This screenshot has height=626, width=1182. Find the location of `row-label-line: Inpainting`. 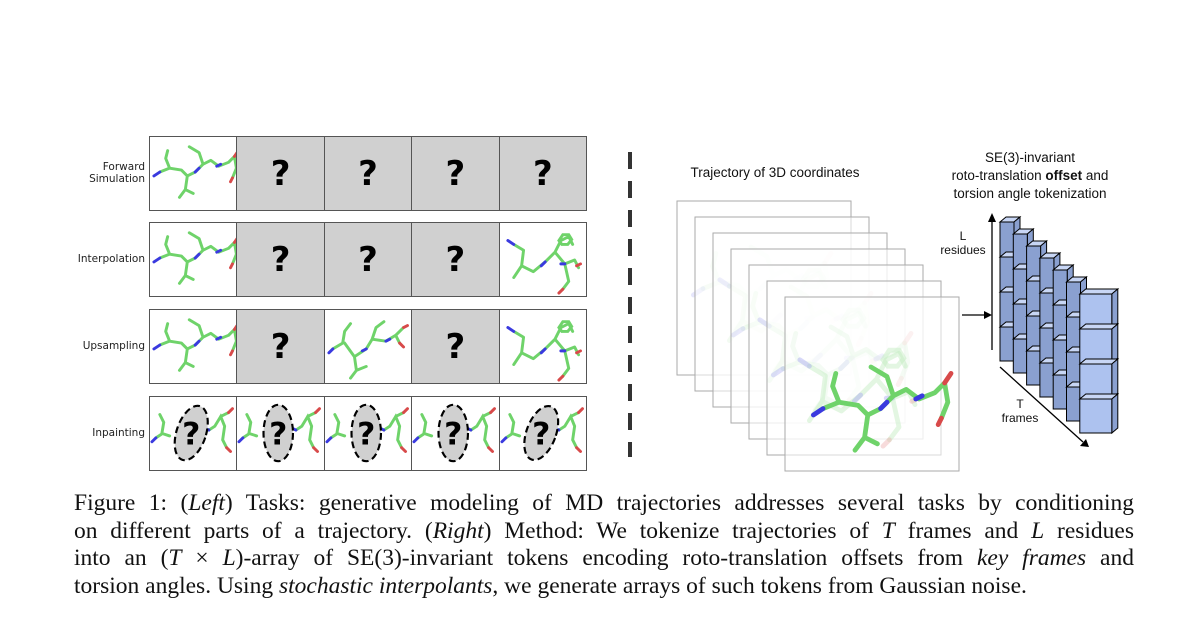

row-label-line: Inpainting is located at coordinates (118, 433).